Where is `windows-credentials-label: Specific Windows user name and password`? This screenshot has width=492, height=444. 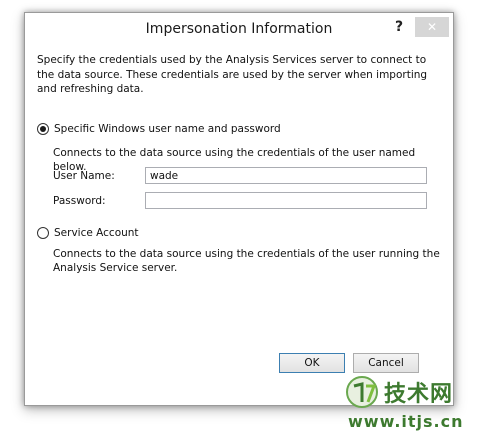 windows-credentials-label: Specific Windows user name and password is located at coordinates (167, 129).